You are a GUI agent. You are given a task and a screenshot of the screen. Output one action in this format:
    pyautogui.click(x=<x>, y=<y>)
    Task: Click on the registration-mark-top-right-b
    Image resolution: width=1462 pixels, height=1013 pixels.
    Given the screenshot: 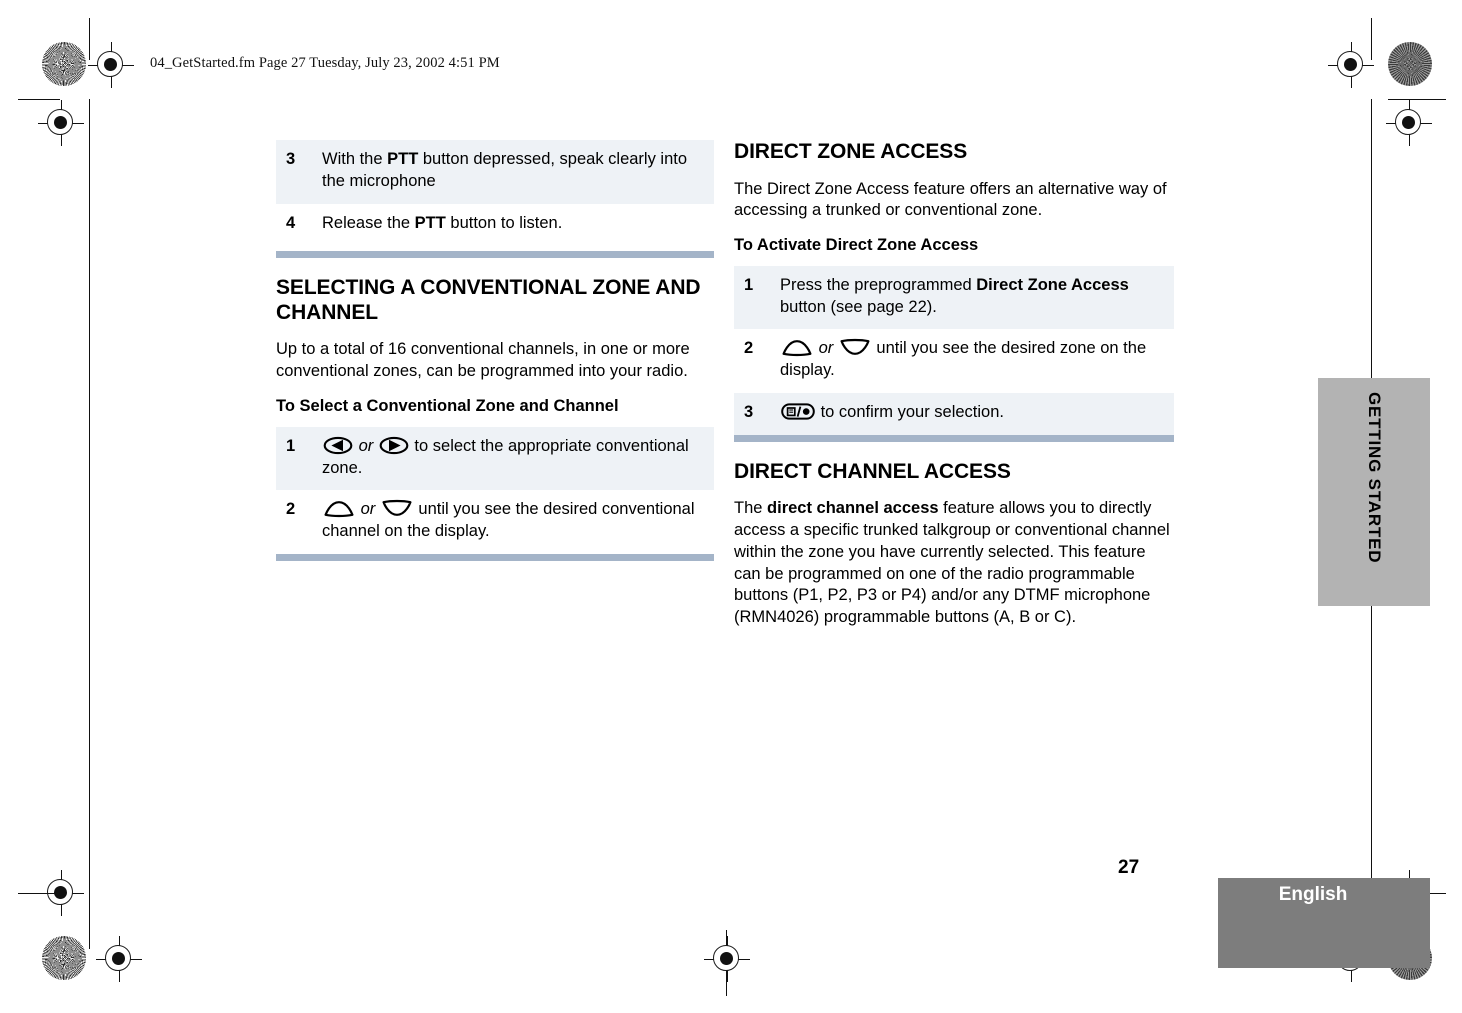 What is the action you would take?
    pyautogui.click(x=1409, y=123)
    